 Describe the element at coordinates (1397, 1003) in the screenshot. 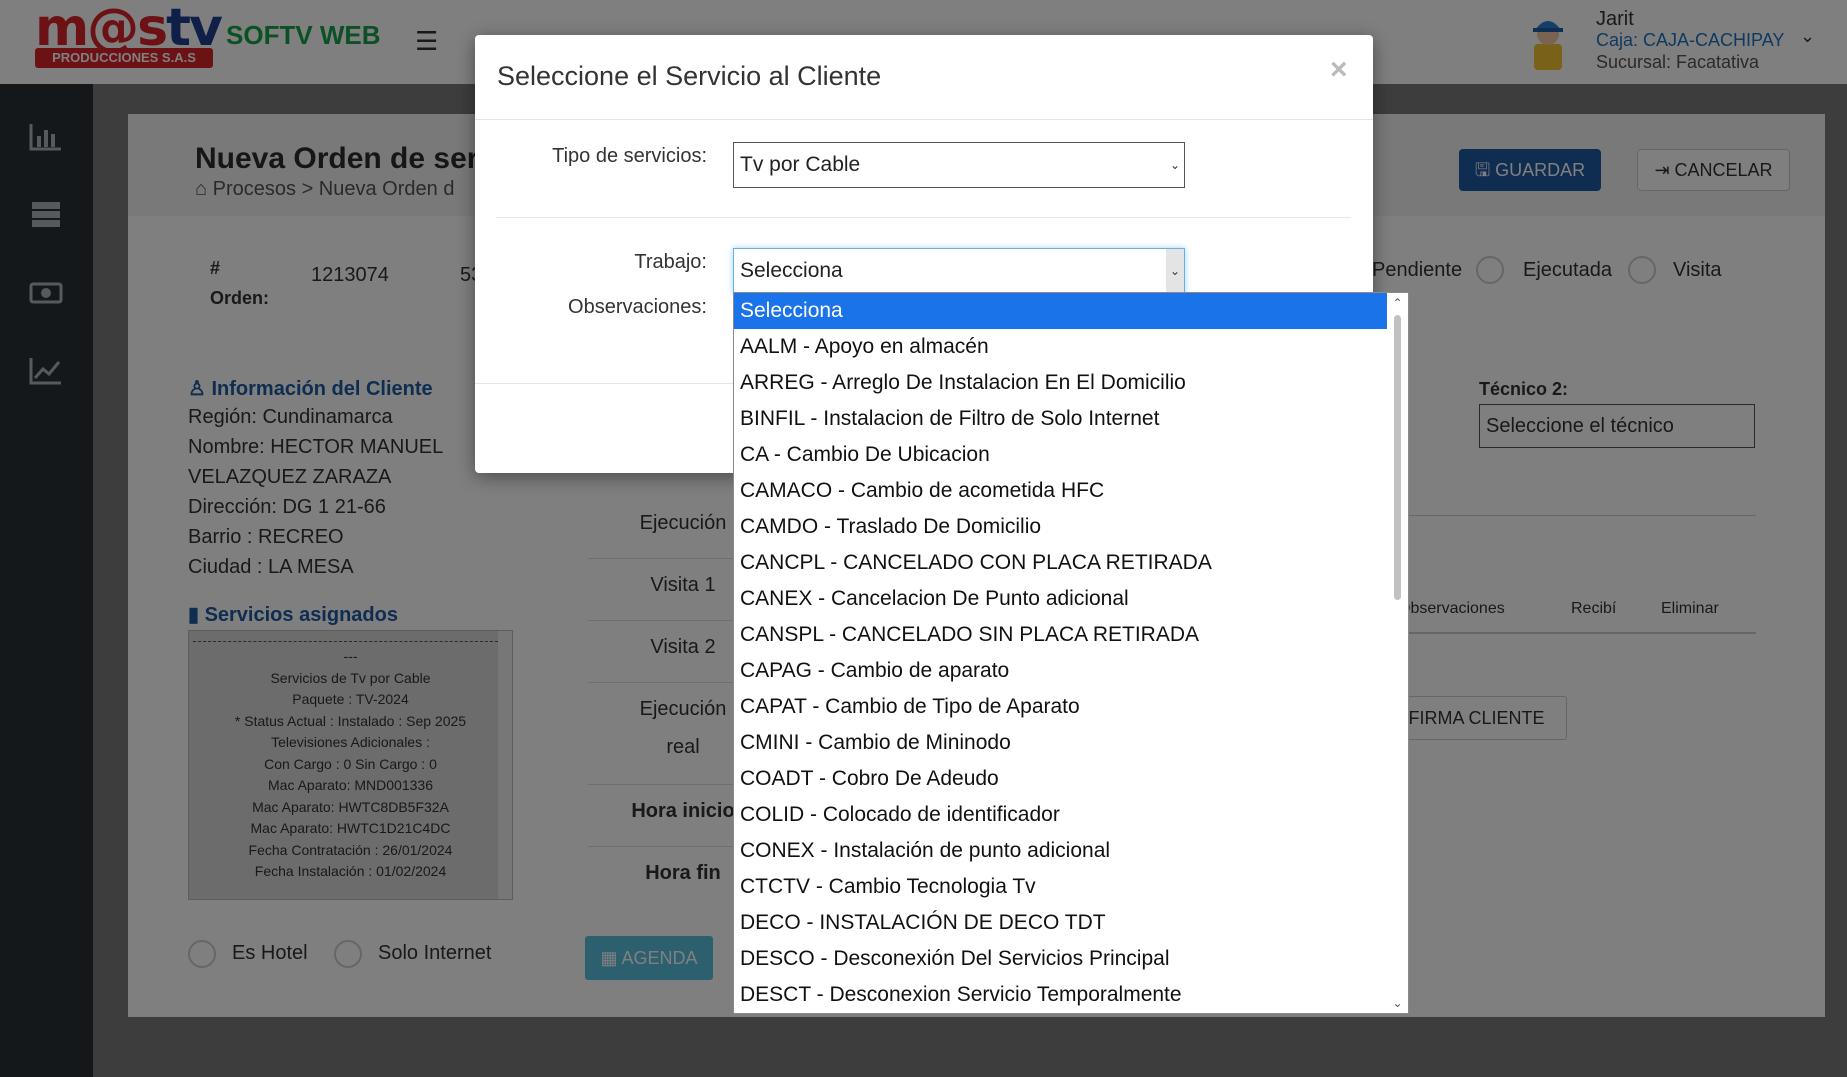

I see `scroll-down-icon: ⌄` at that location.